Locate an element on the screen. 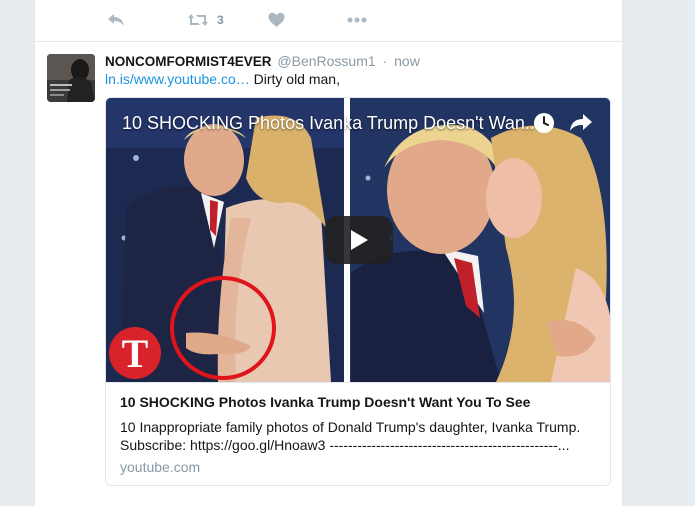 Image resolution: width=695 pixels, height=506 pixels. reply-button is located at coordinates (116, 20).